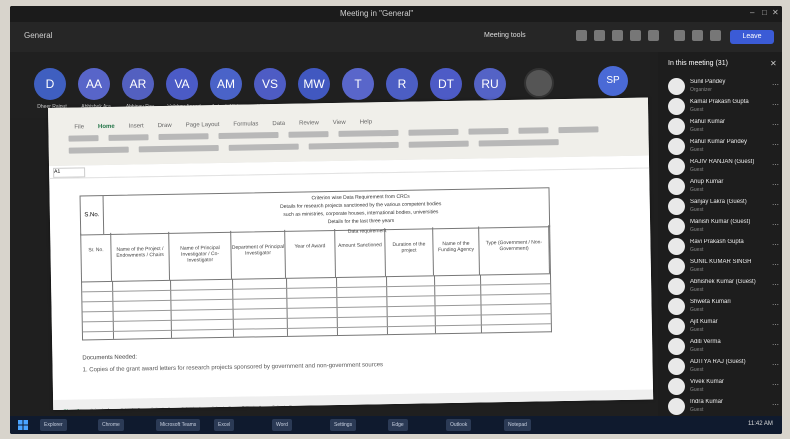 Image resolution: width=790 pixels, height=439 pixels. What do you see at coordinates (203, 125) in the screenshot?
I see `tab-page-layout: Page Layout` at bounding box center [203, 125].